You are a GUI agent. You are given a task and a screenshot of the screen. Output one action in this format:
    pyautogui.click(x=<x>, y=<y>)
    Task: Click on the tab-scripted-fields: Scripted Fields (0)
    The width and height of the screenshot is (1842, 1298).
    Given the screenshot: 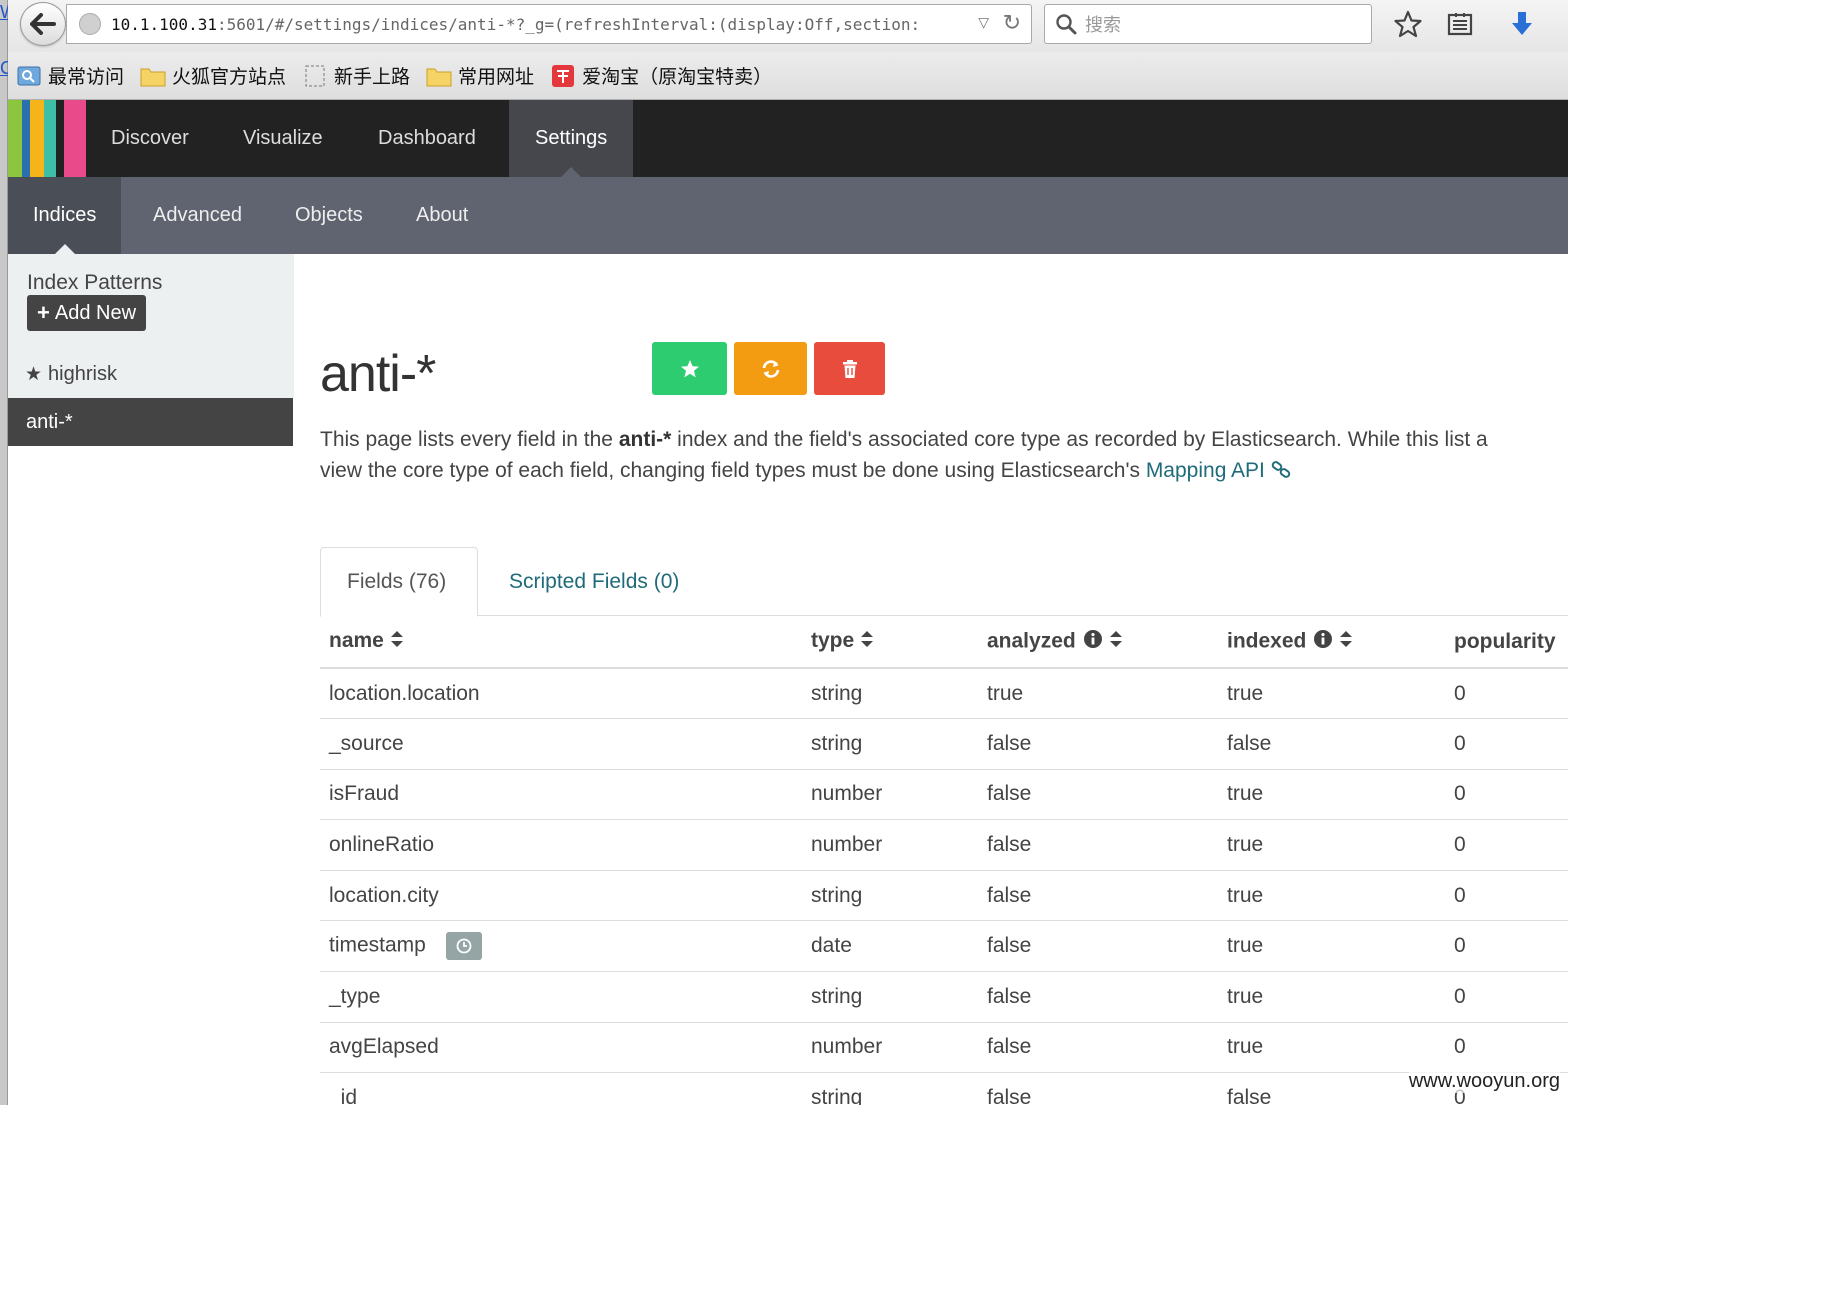 What is the action you would take?
    pyautogui.click(x=594, y=581)
    